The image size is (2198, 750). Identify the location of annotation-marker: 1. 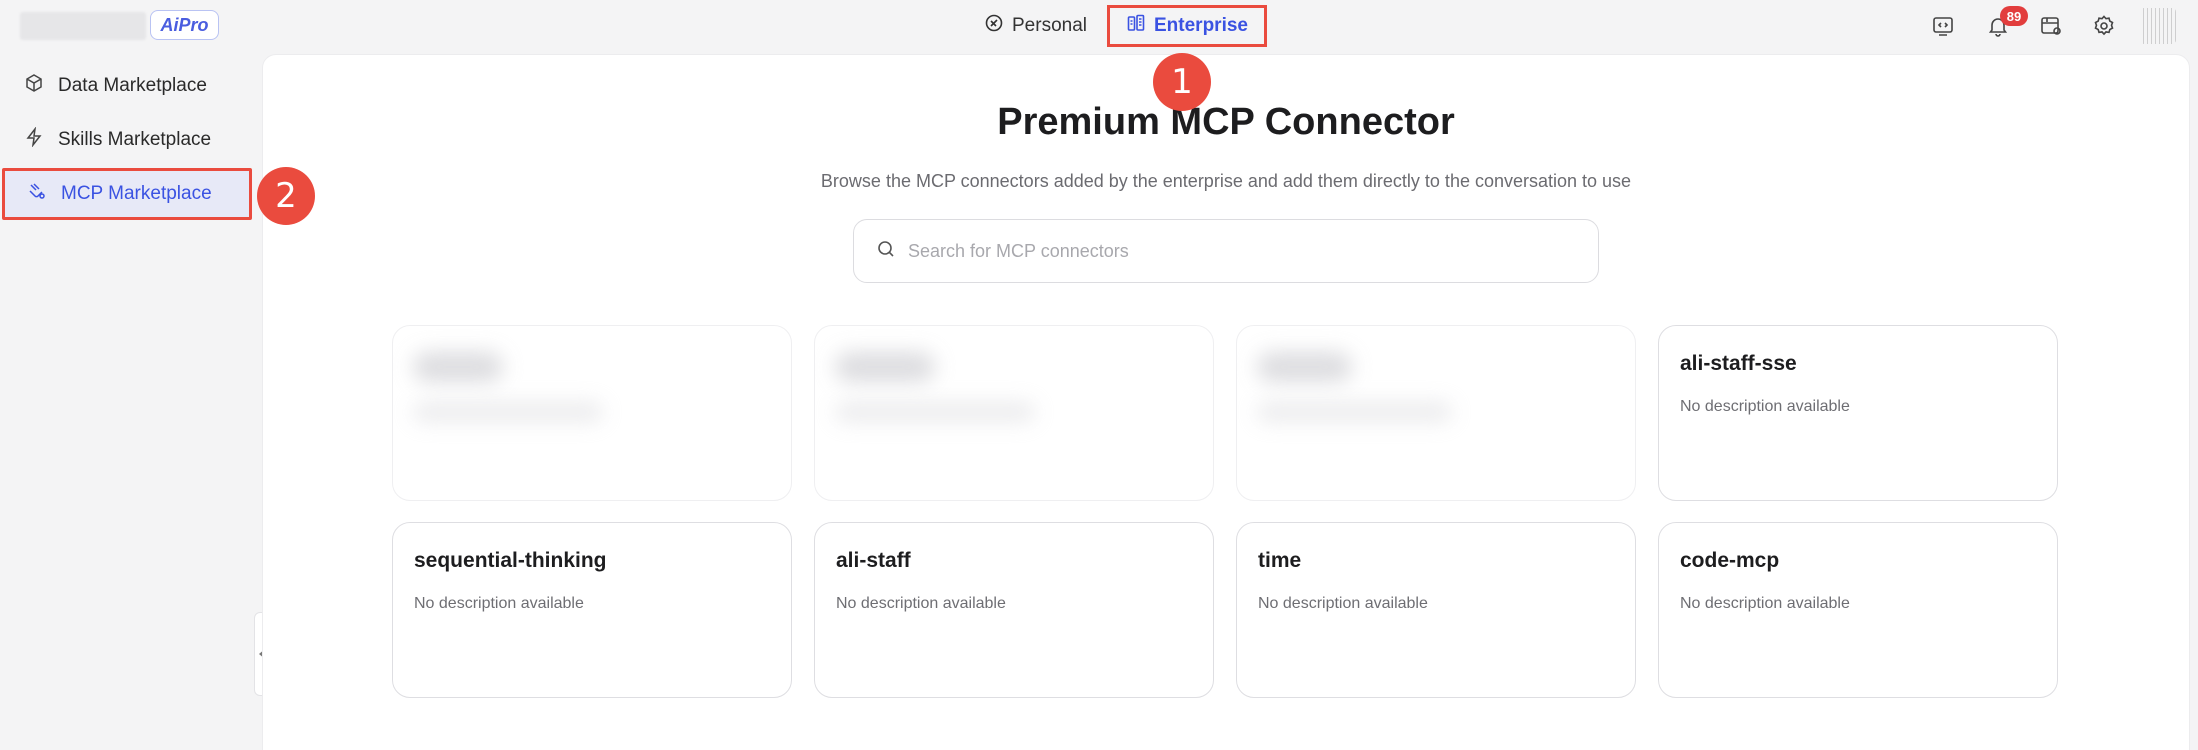
(1182, 82).